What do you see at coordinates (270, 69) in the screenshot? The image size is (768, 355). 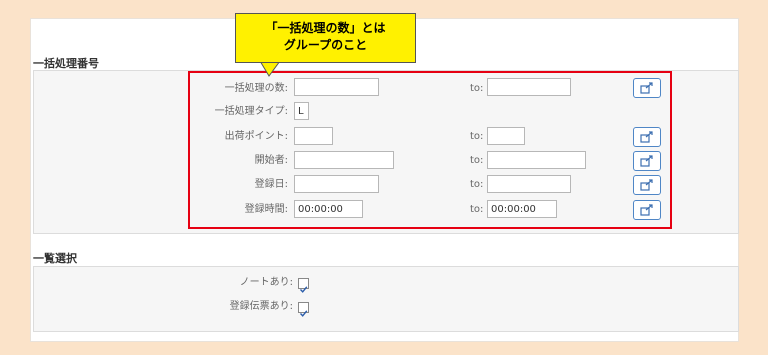 I see `callout-pointer` at bounding box center [270, 69].